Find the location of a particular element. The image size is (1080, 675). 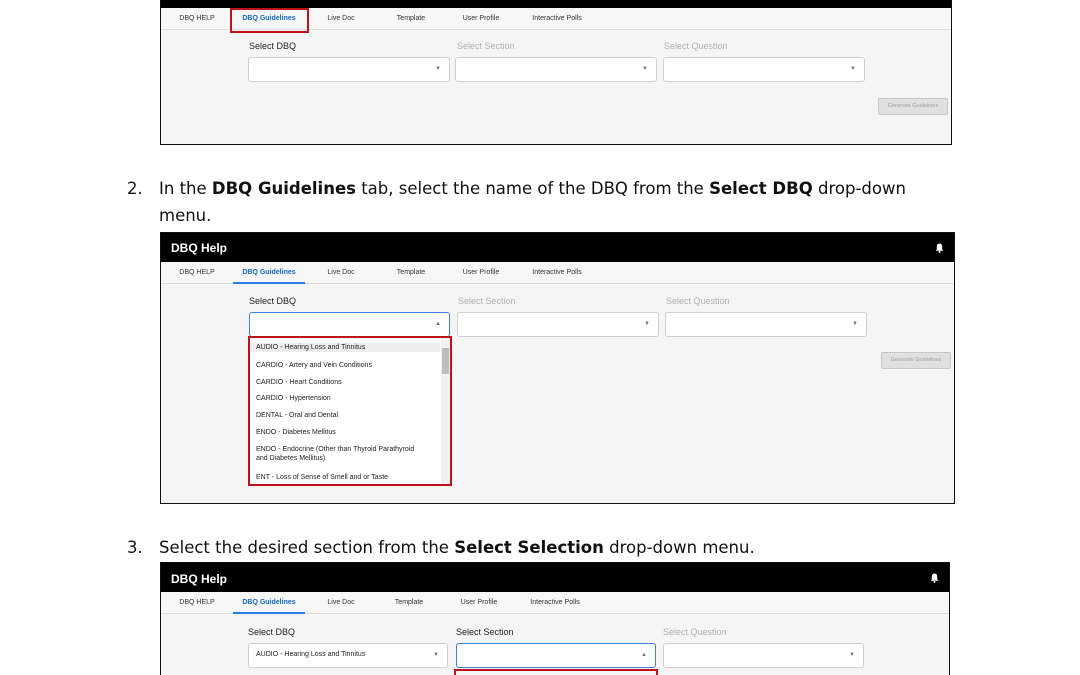

step-bold-text: Select Selection is located at coordinates (529, 547).